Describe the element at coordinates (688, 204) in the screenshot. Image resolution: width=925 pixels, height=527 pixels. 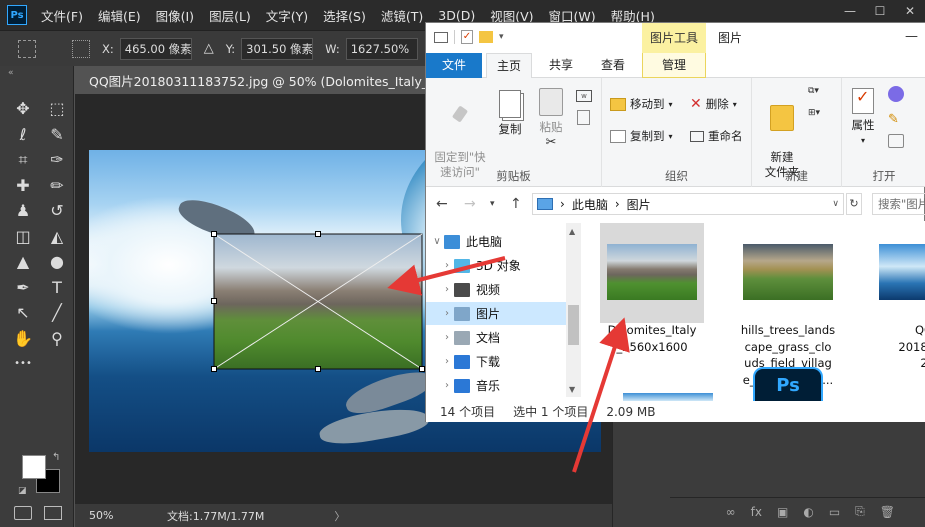
I see `address-bar: › 此电脑 › 图片 ∨` at that location.